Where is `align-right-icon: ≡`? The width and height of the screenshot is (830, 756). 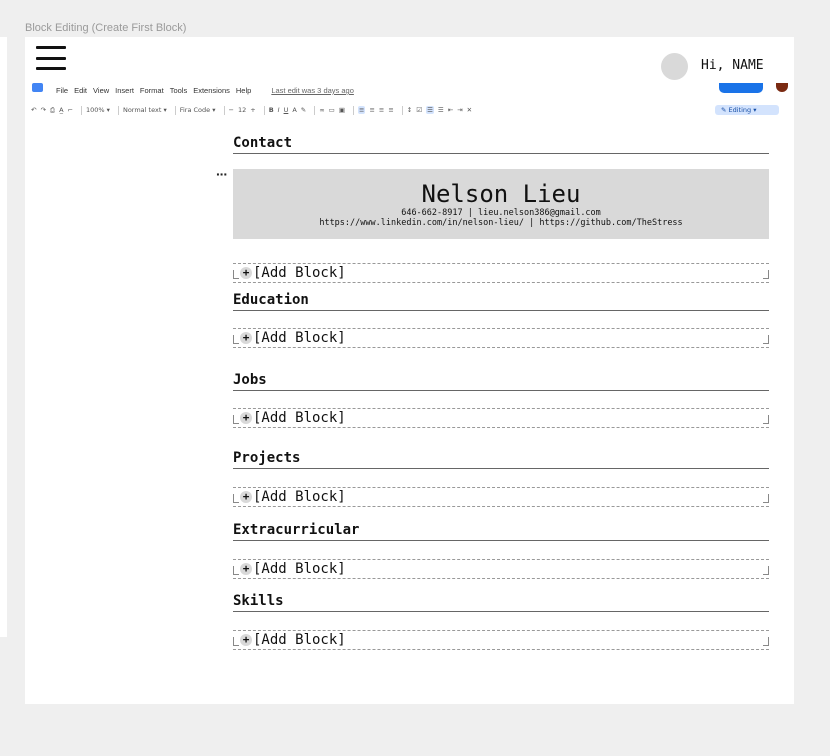
align-right-icon: ≡ is located at coordinates (381, 110).